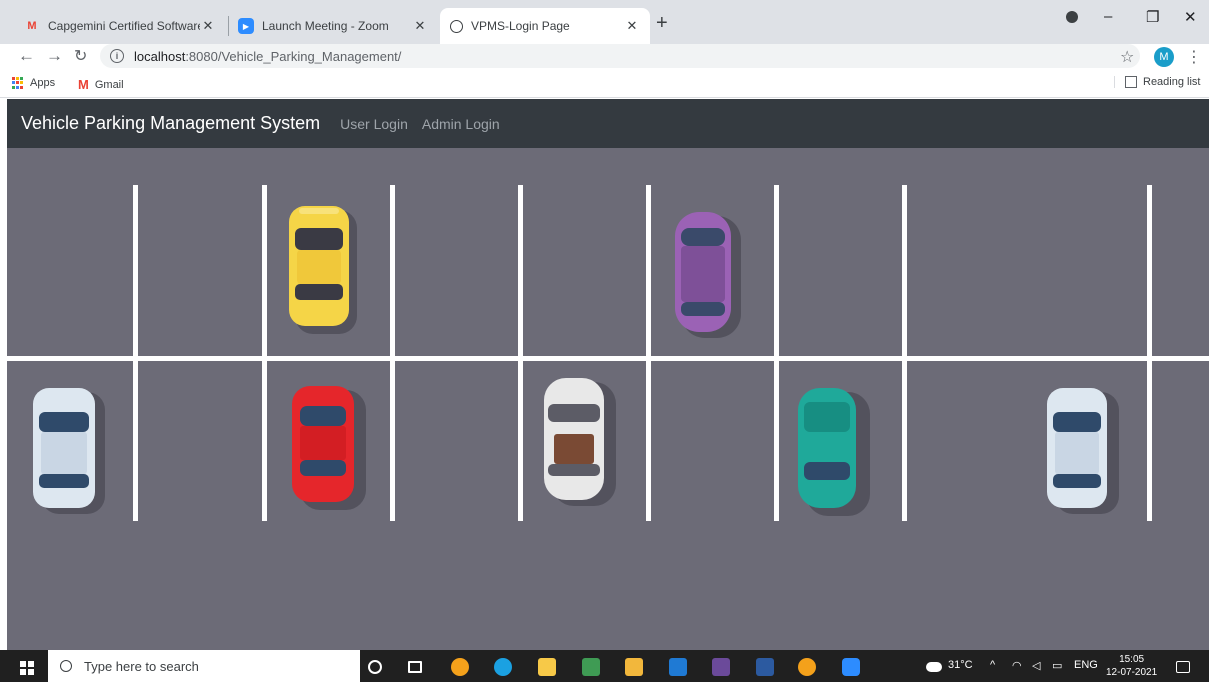 This screenshot has height=682, width=1209. Describe the element at coordinates (460, 667) in the screenshot. I see `chrome-icon` at that location.